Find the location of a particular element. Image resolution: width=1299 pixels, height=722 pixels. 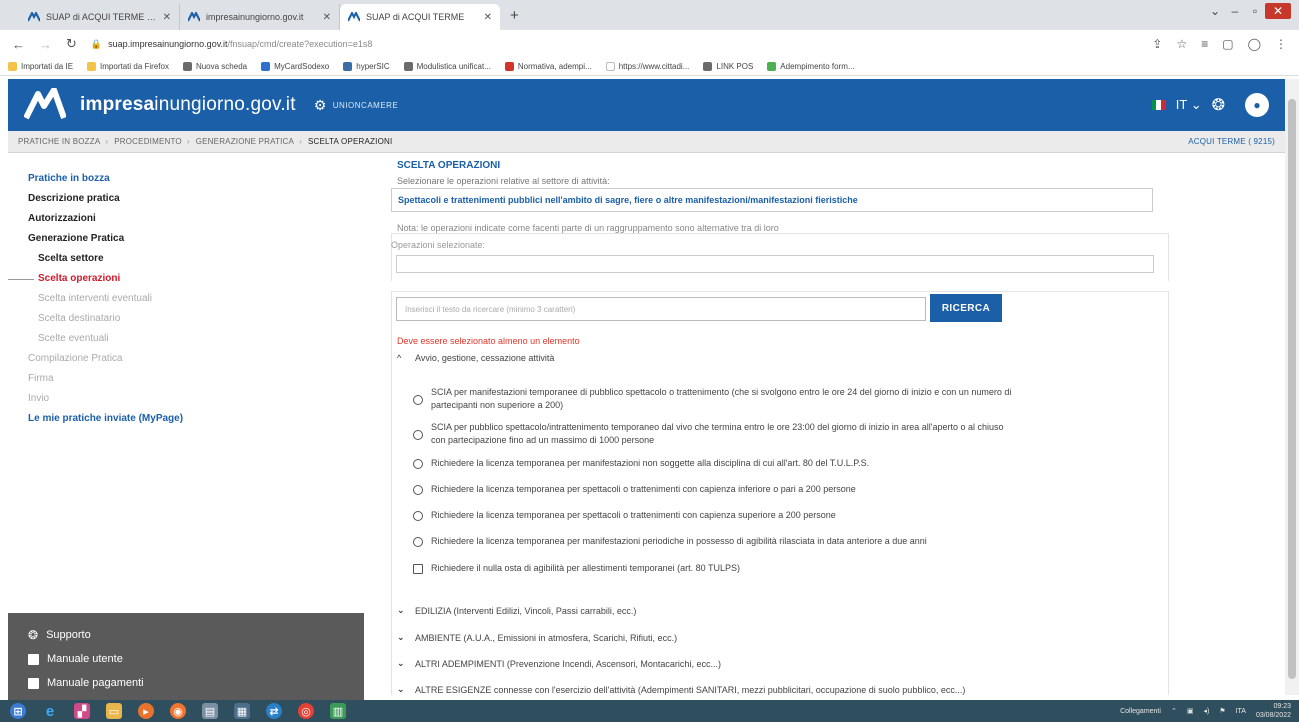

region-label: ACQUI TERME ( 9215) is located at coordinates (1231, 141).